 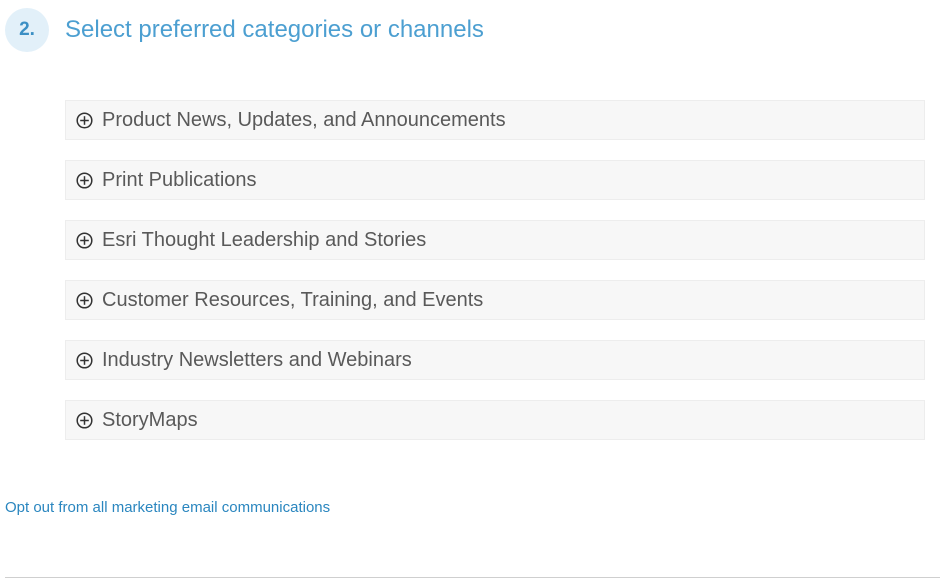 I want to click on category-item-customer-resources: Customer Resources, Training, and Events, so click(x=495, y=300).